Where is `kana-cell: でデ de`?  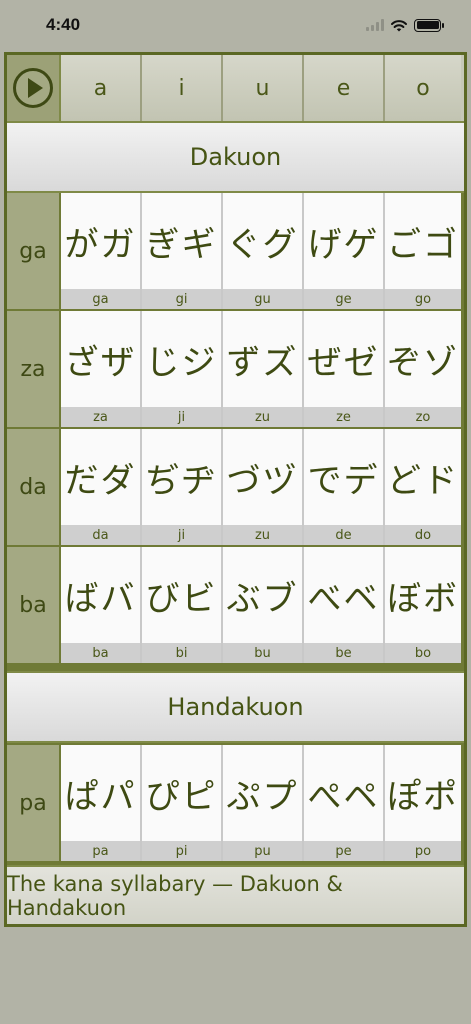 kana-cell: でデ de is located at coordinates (344, 487).